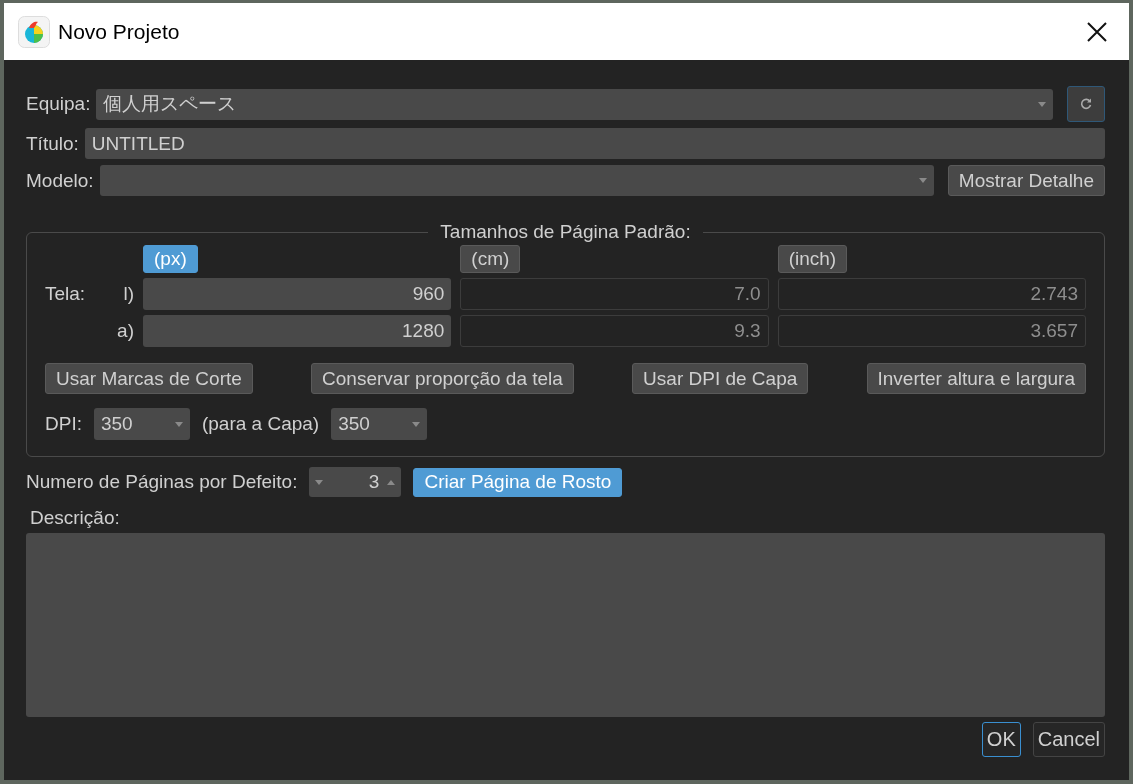  What do you see at coordinates (518, 482) in the screenshot?
I see `cover-page-toggle: Criar Página de Rosto` at bounding box center [518, 482].